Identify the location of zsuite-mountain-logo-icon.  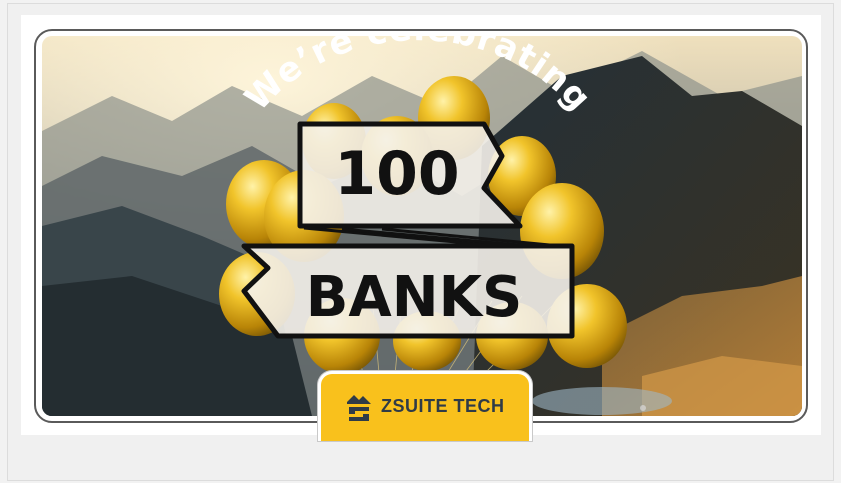
(359, 408).